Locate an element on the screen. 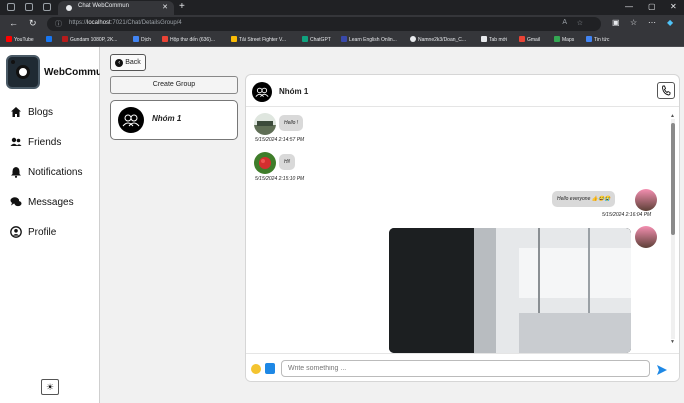 This screenshot has width=684, height=403. message-image is located at coordinates (510, 290).